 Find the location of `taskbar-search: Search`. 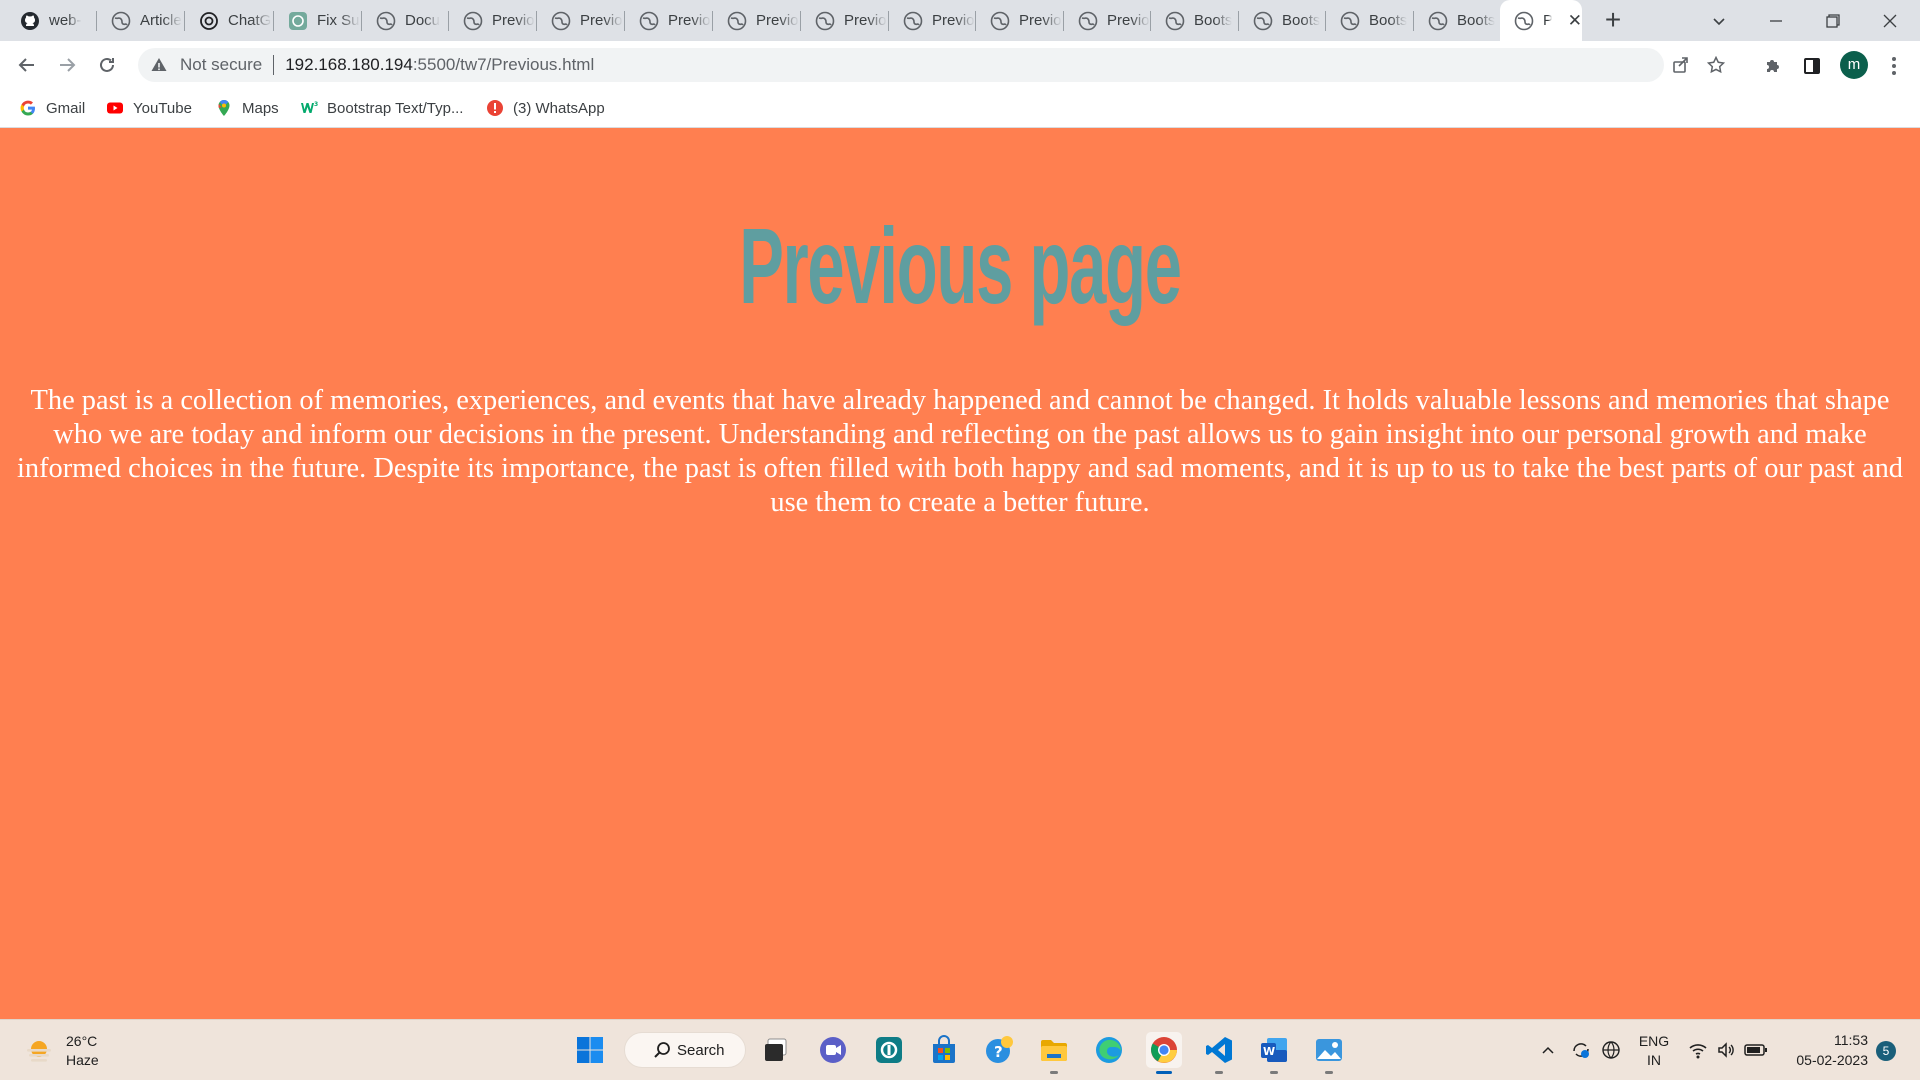

taskbar-search: Search is located at coordinates (685, 1050).